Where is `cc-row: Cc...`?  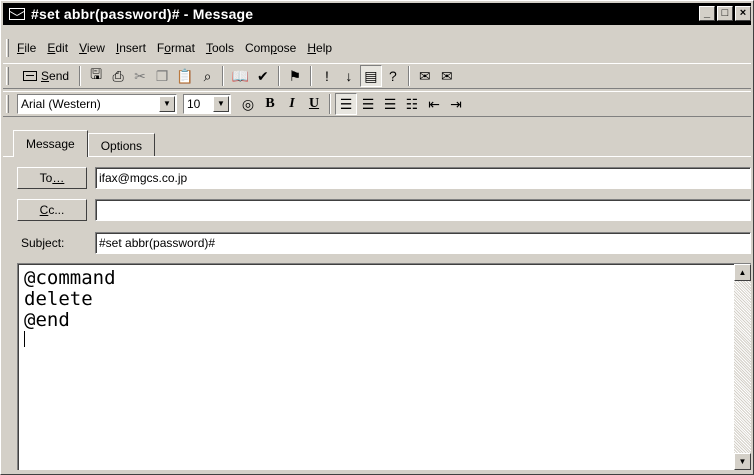 cc-row: Cc... is located at coordinates (384, 210).